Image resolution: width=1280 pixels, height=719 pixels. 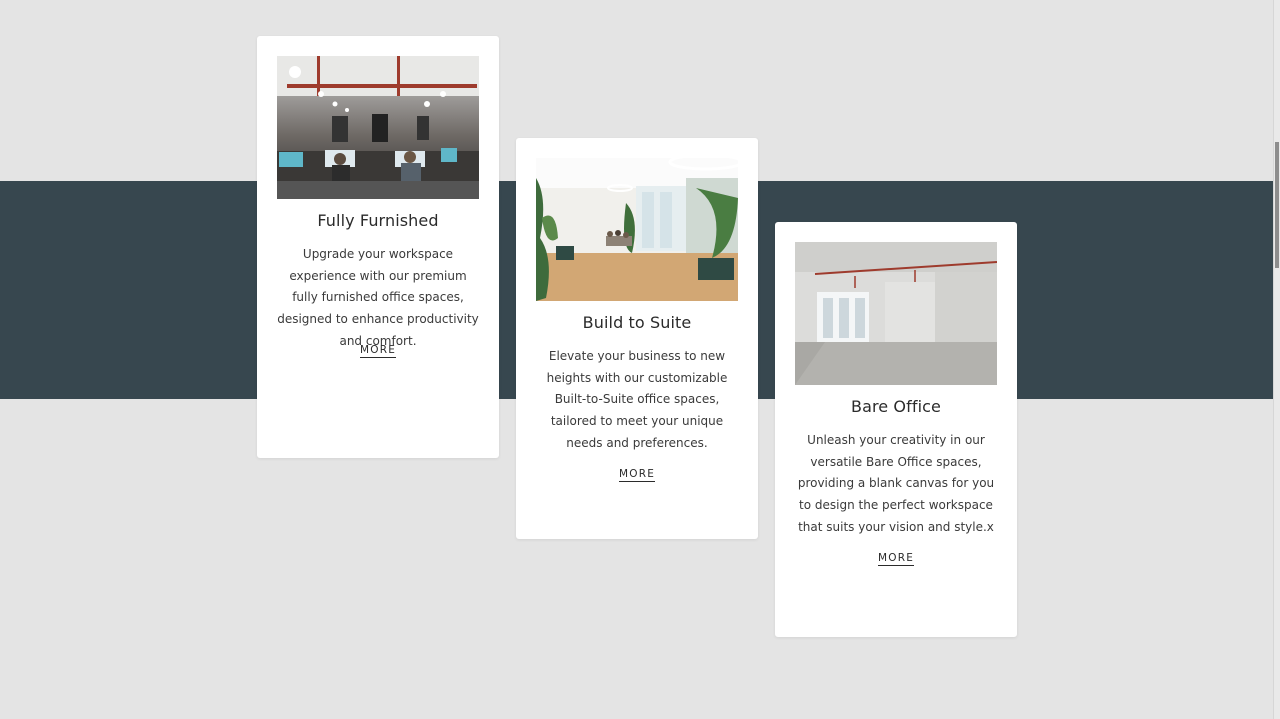 What do you see at coordinates (1277, 205) in the screenshot?
I see `scrollbar-thumb` at bounding box center [1277, 205].